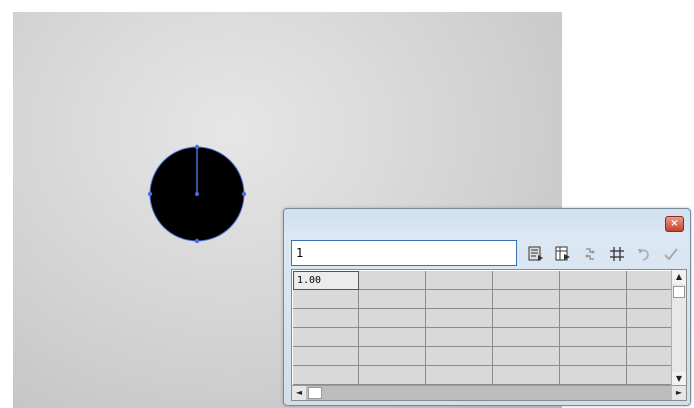  I want to click on scroll-down-arrow-icon: ▼, so click(679, 379).